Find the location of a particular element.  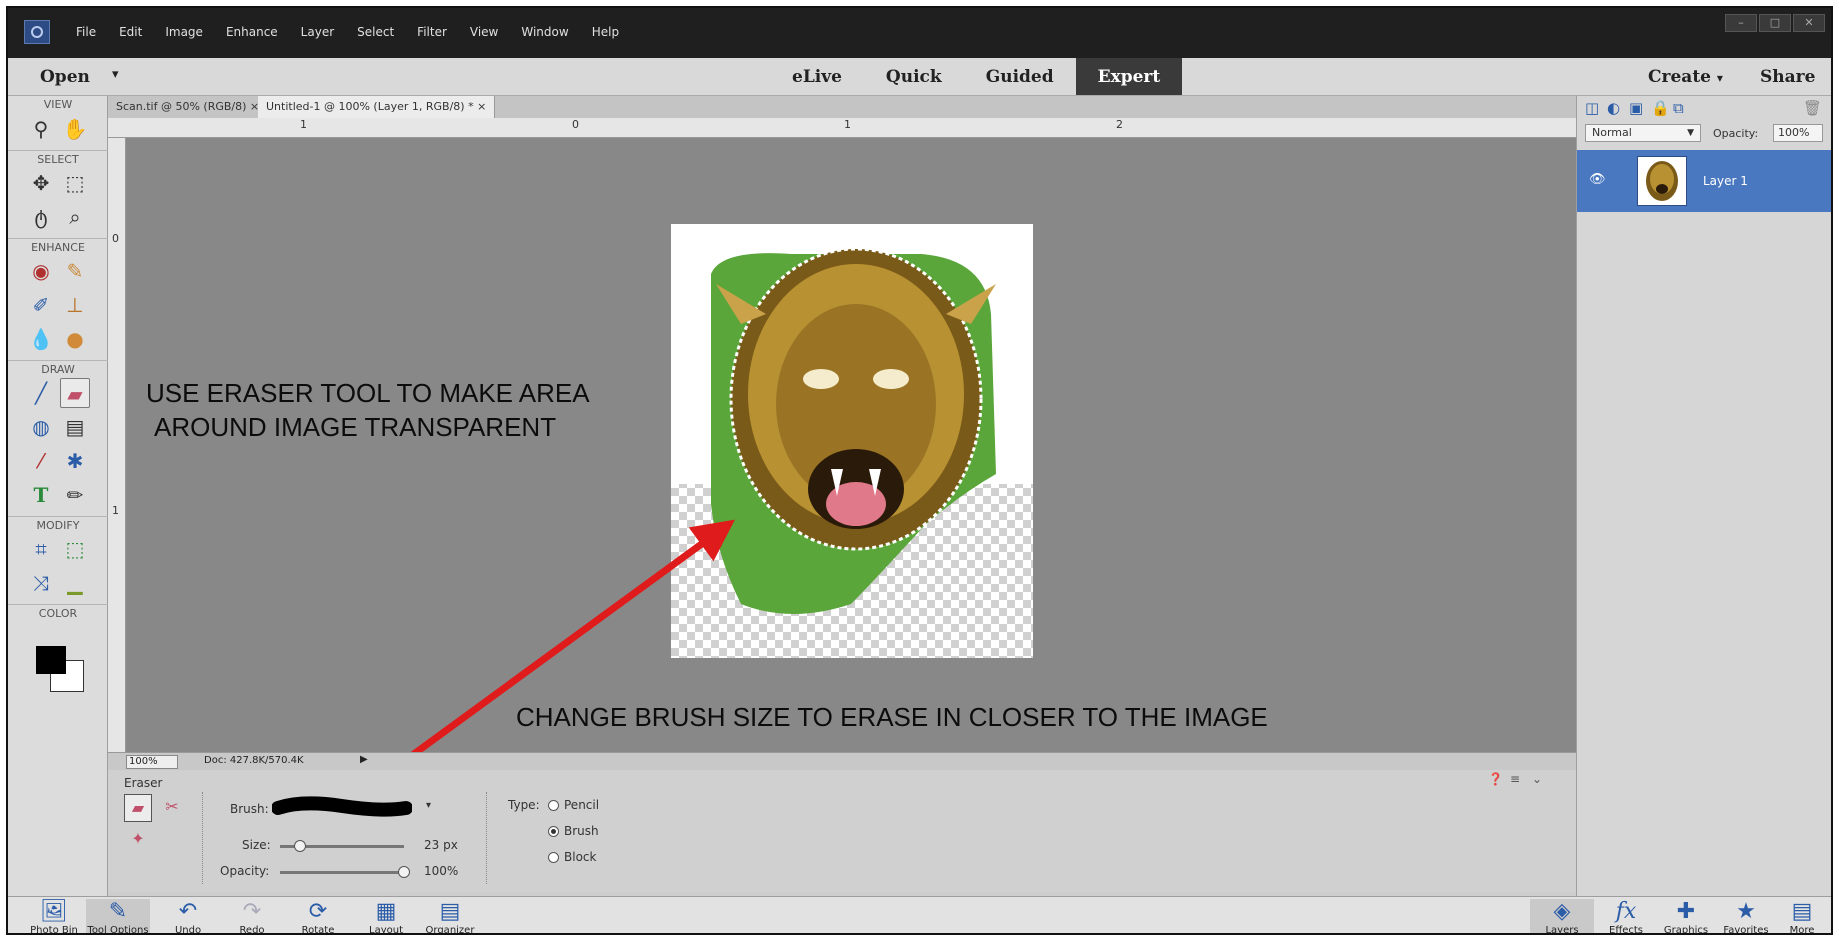

tool-options-button: ✎ Tool Options is located at coordinates (118, 916).